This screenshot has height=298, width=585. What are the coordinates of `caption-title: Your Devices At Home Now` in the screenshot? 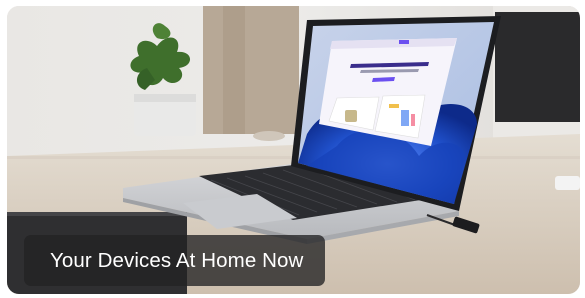 It's located at (177, 260).